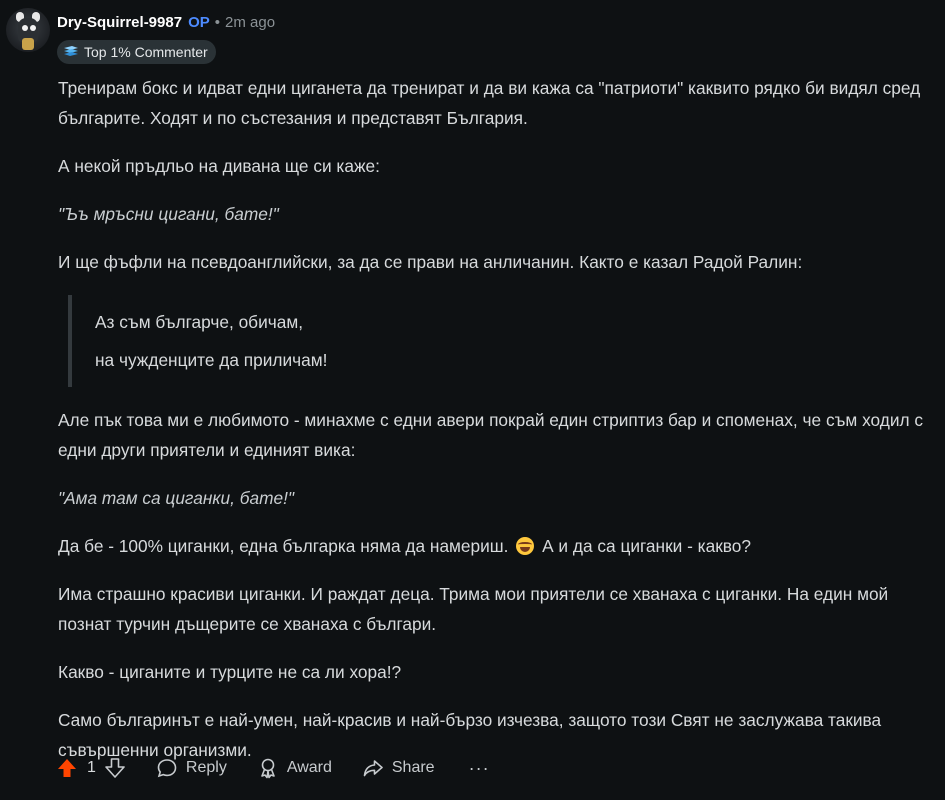 This screenshot has width=945, height=800. What do you see at coordinates (309, 767) in the screenshot?
I see `award-label: Award` at bounding box center [309, 767].